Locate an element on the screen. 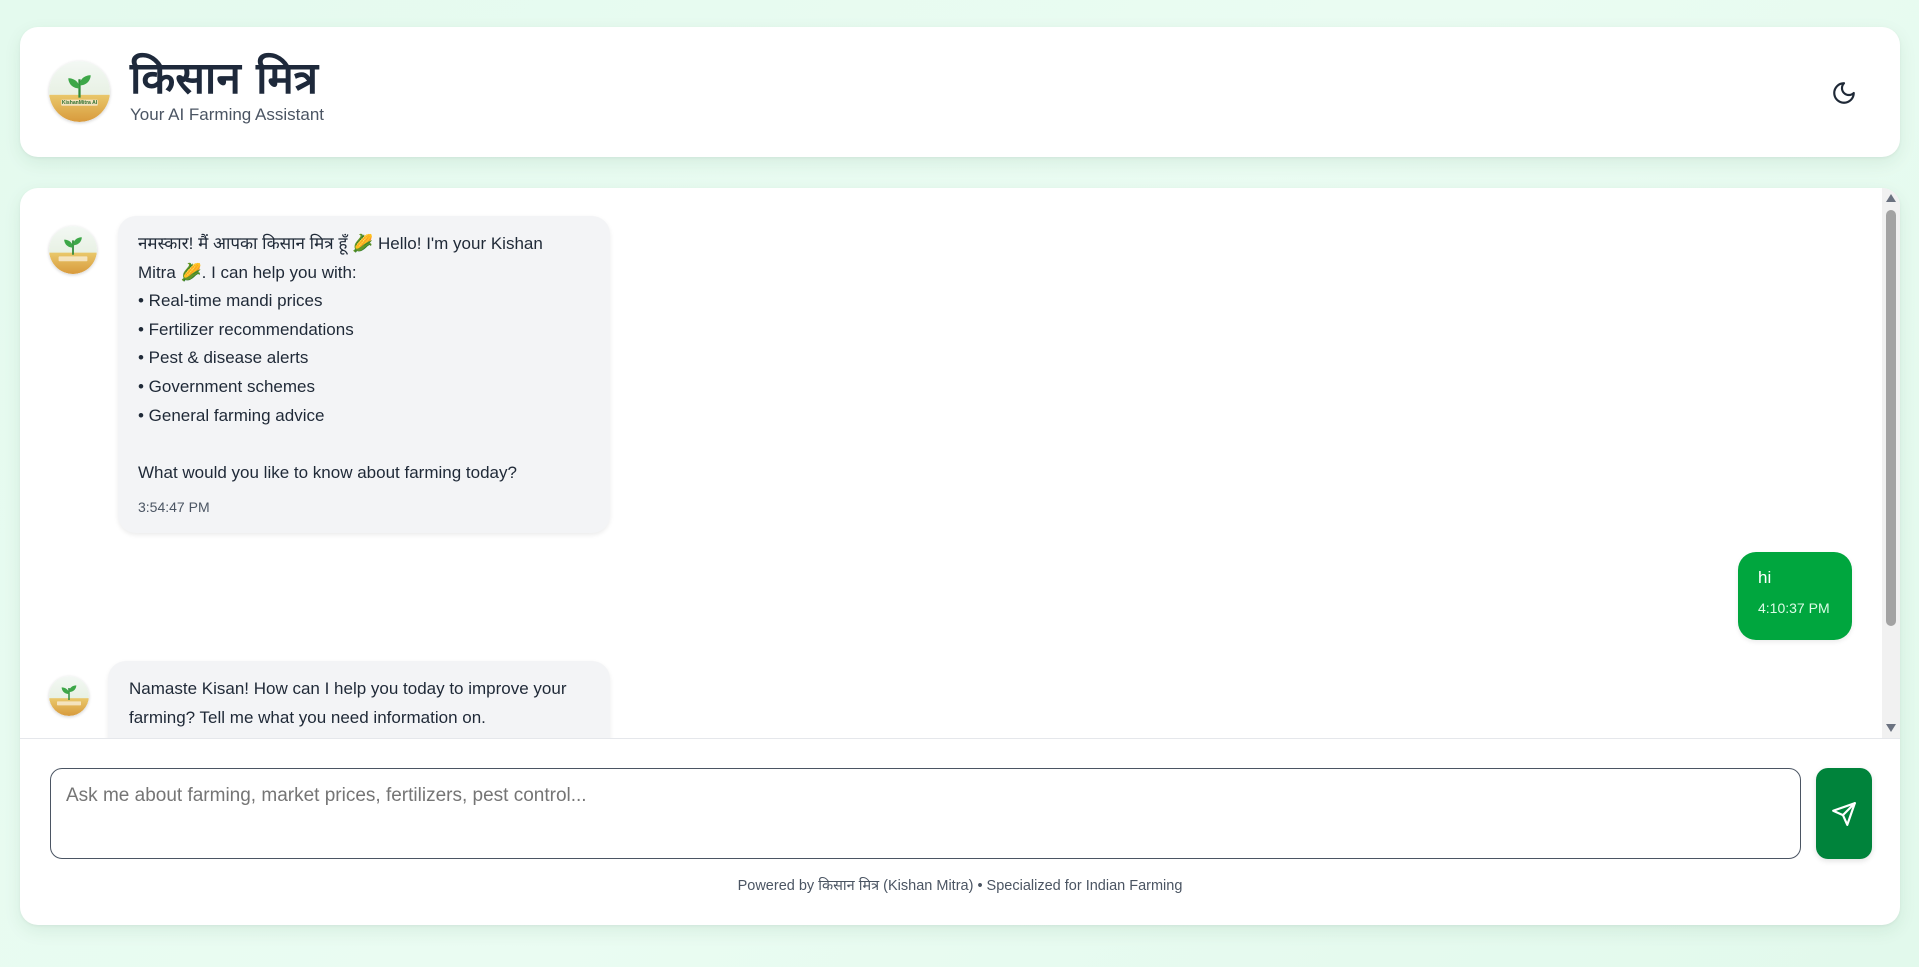  theme-toggle-button is located at coordinates (1844, 93).